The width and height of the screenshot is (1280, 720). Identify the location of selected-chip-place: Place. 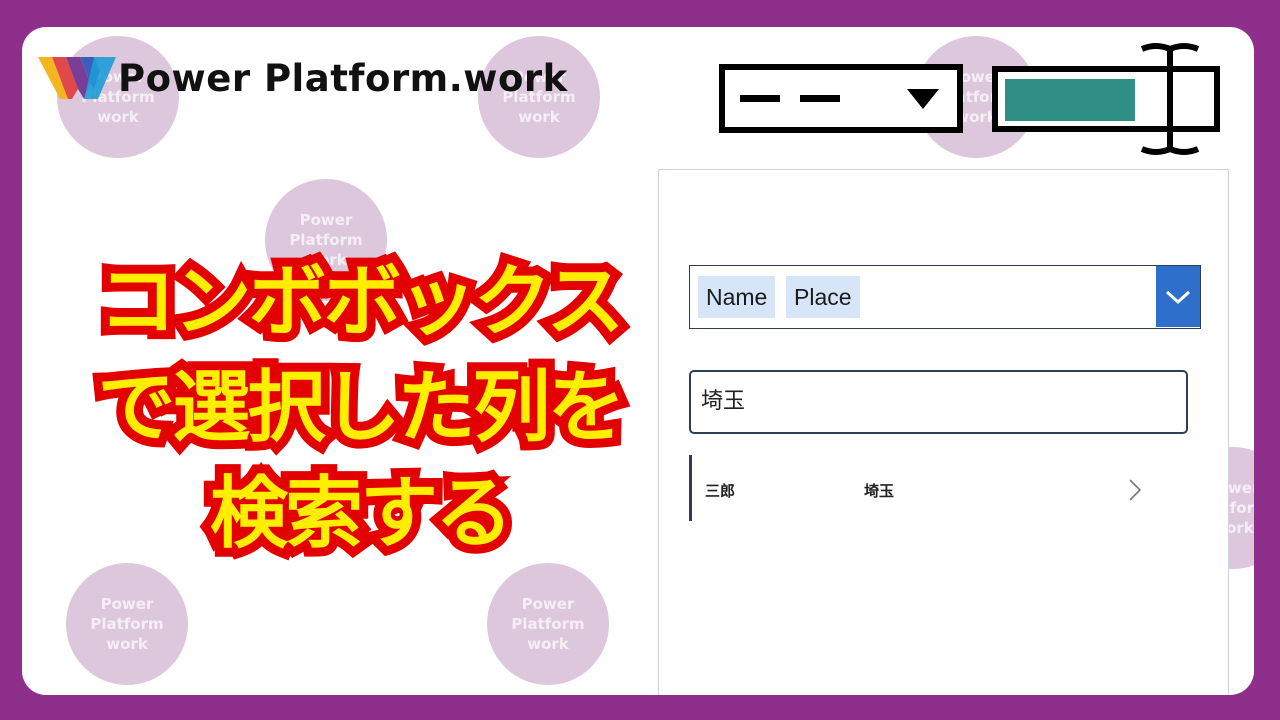
(823, 297).